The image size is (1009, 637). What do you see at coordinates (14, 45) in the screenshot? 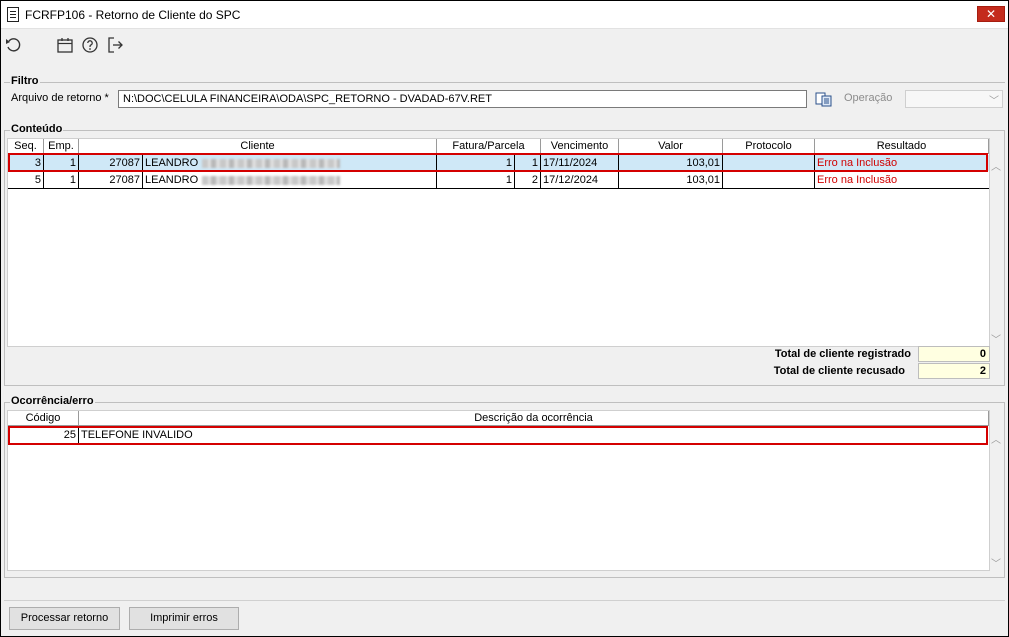
I see `undo-icon` at bounding box center [14, 45].